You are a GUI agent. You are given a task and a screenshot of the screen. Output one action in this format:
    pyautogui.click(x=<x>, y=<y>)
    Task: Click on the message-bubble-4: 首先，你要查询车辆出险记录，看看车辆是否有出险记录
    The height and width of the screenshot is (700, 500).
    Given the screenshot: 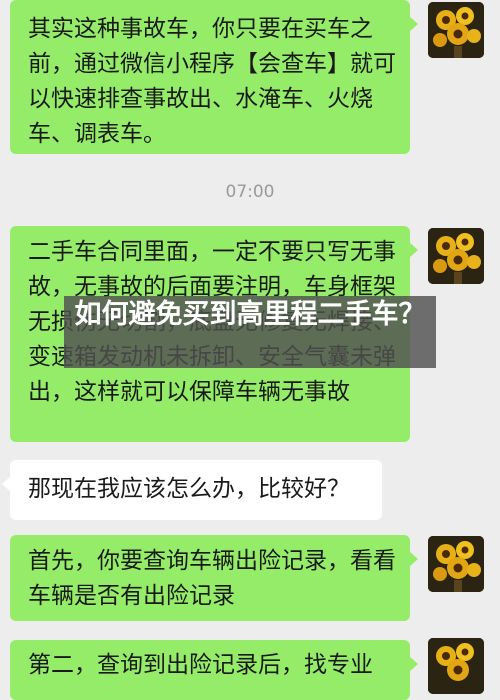 What is the action you would take?
    pyautogui.click(x=214, y=578)
    